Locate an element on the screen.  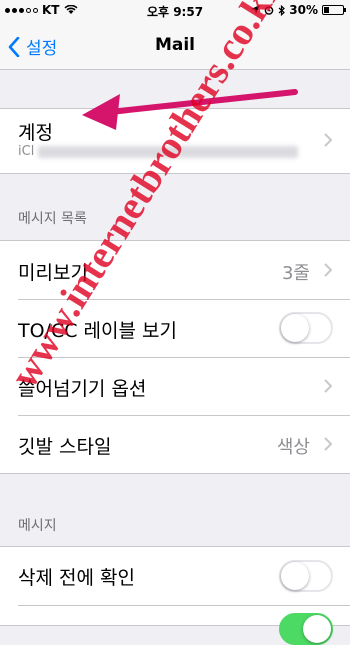
next-row-toggle is located at coordinates (306, 629).